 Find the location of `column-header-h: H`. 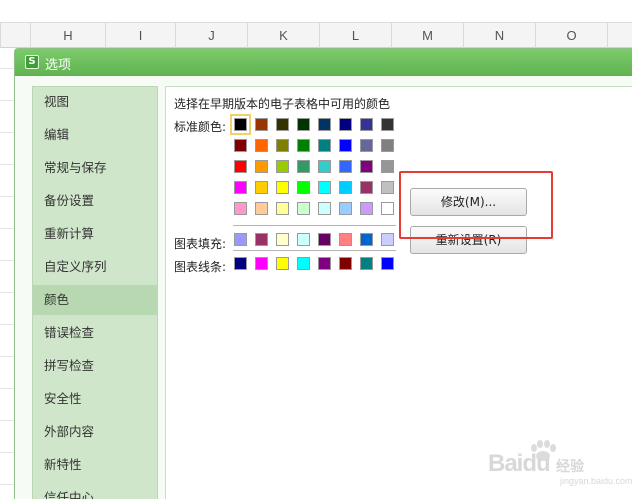

column-header-h: H is located at coordinates (67, 35).